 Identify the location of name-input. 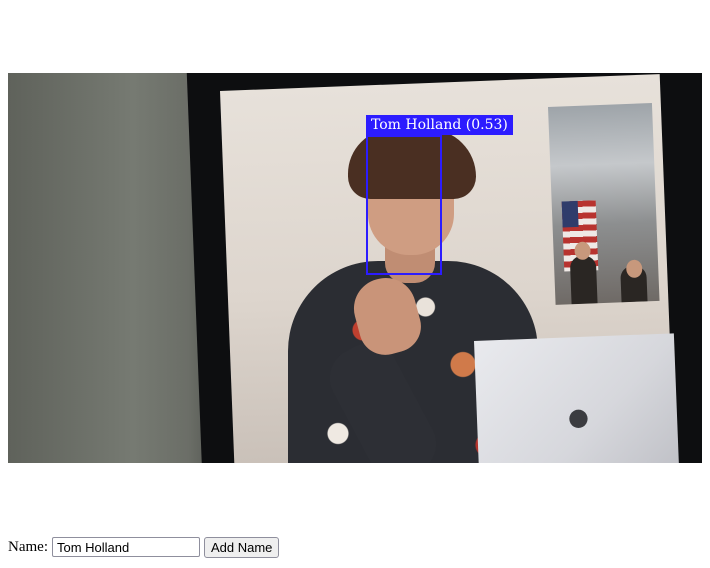
(125, 547).